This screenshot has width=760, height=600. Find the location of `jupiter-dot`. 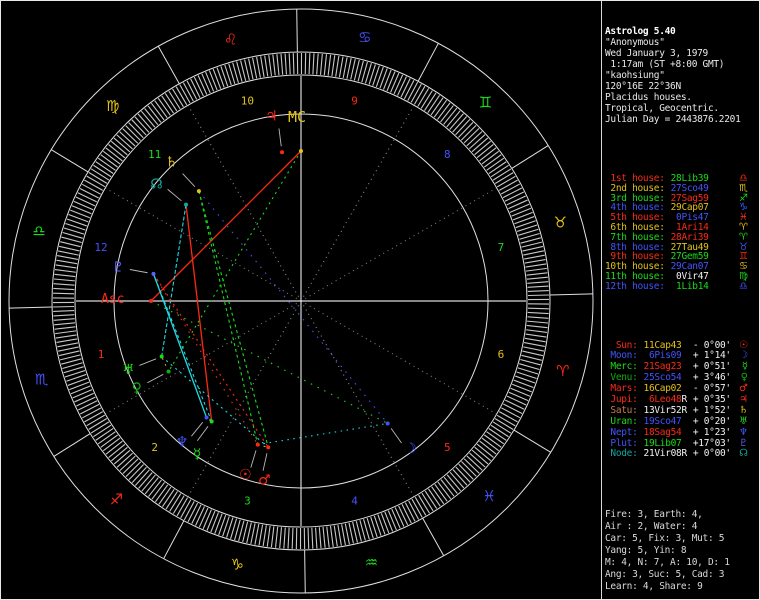

jupiter-dot is located at coordinates (281, 152).